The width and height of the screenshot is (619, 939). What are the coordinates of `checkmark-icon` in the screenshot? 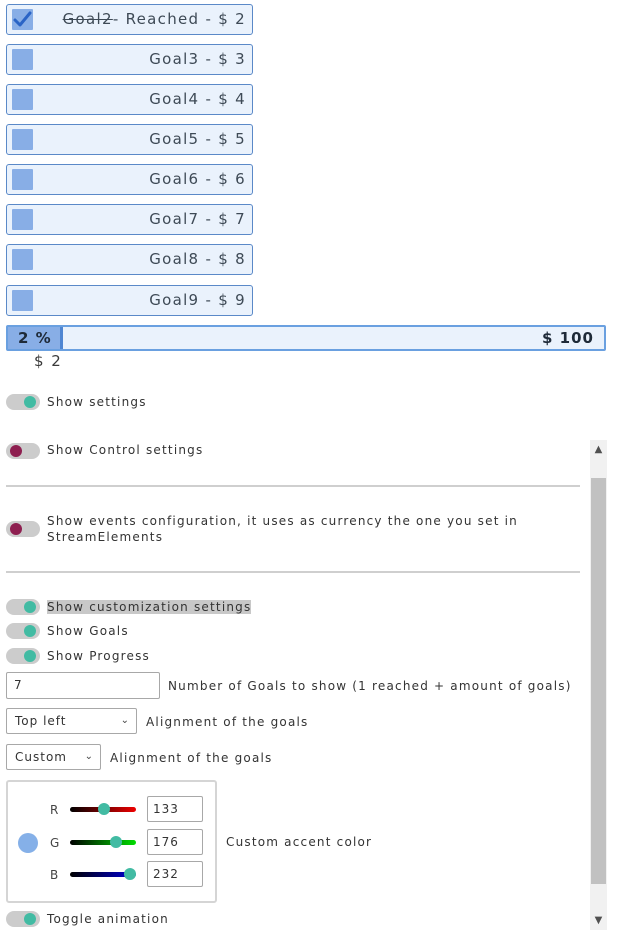 It's located at (22, 19).